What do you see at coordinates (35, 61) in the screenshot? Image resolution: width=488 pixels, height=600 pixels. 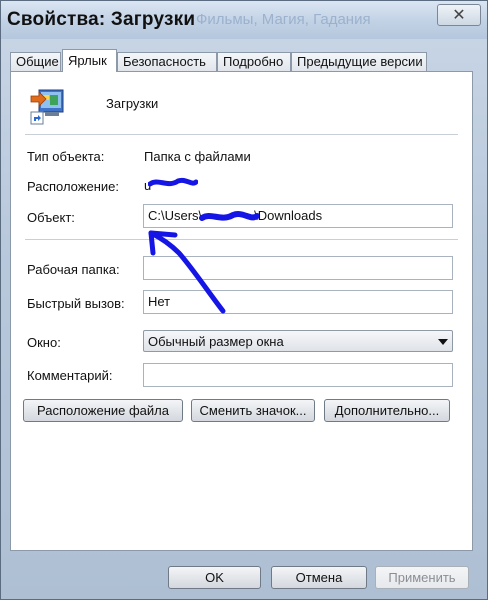 I see `tab-general: Общие` at bounding box center [35, 61].